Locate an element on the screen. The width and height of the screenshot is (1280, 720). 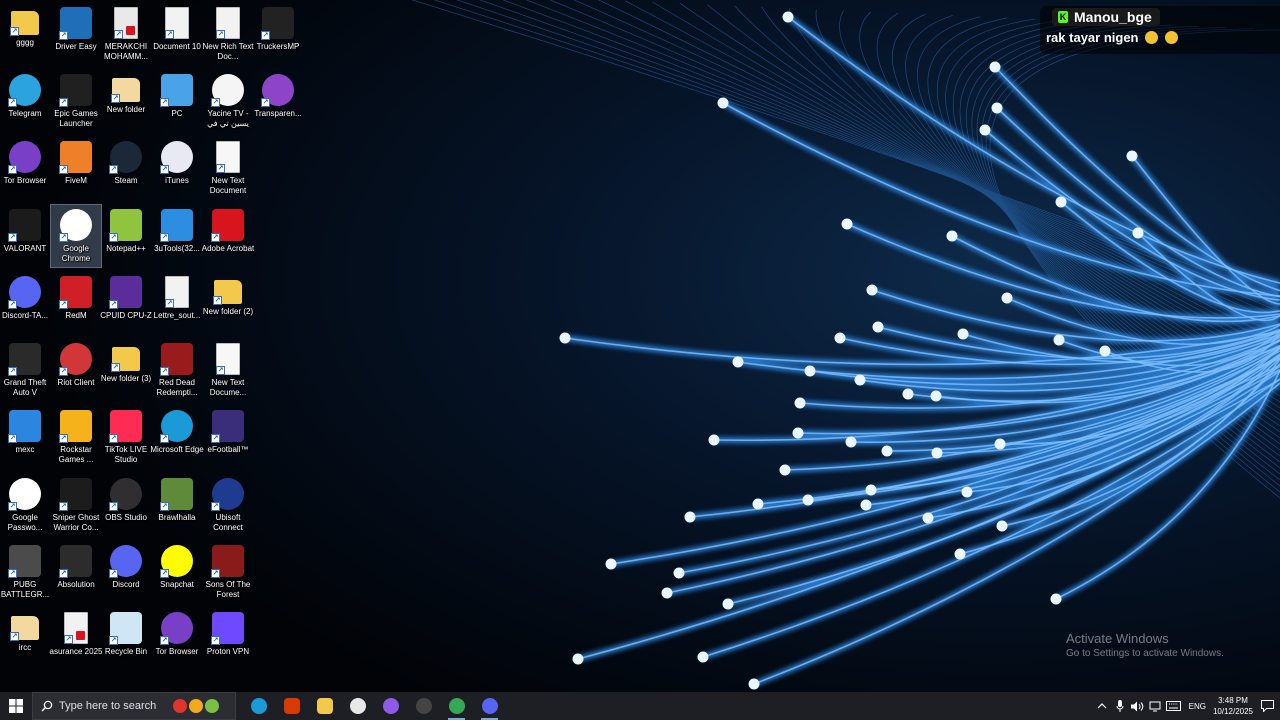
desktop-icon-label: New folder is located at coordinates (126, 109).